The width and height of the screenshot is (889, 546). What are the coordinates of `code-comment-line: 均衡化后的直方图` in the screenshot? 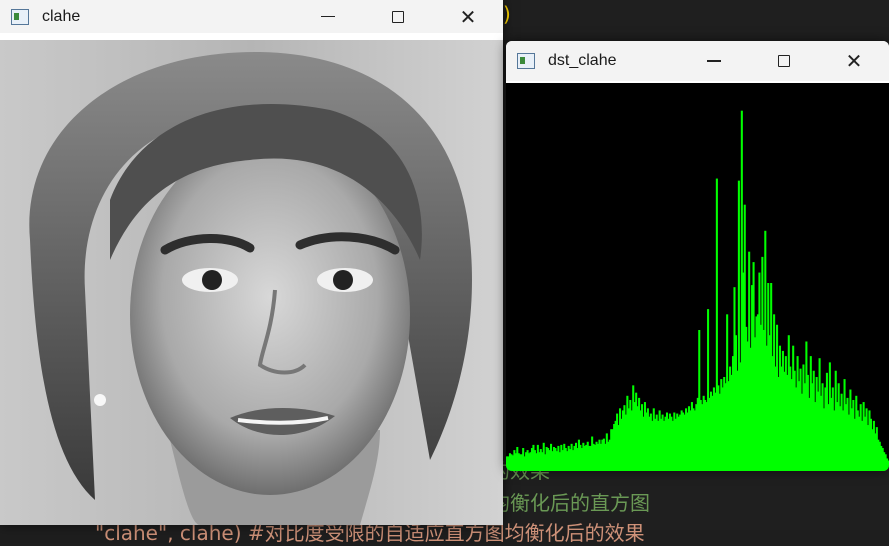 It's located at (570, 503).